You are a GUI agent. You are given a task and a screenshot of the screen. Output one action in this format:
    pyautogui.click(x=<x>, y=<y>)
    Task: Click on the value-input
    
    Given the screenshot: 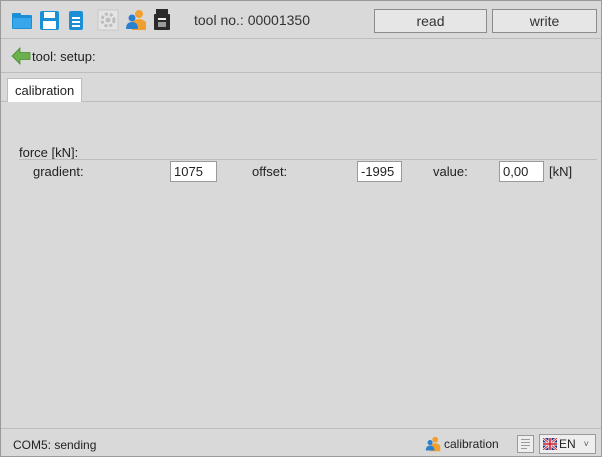 What is the action you would take?
    pyautogui.click(x=521, y=171)
    